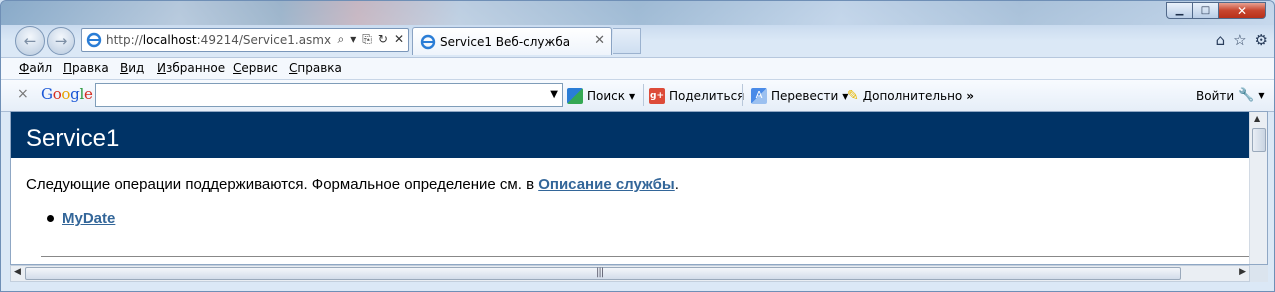 The image size is (1275, 292). What do you see at coordinates (218, 40) in the screenshot?
I see `url-text: http://localhost:49214/Service1.asmx` at bounding box center [218, 40].